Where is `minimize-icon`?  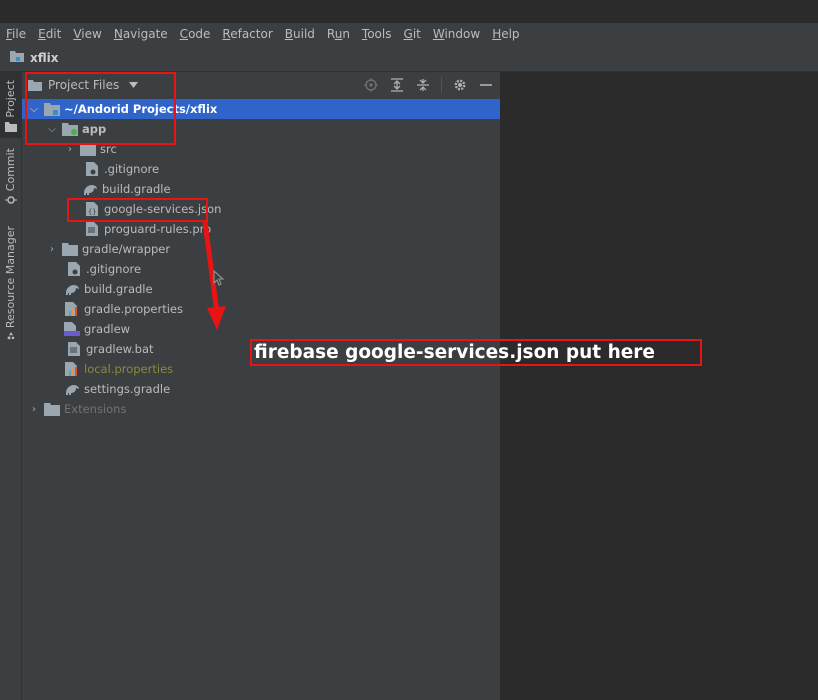
minimize-icon is located at coordinates (486, 85).